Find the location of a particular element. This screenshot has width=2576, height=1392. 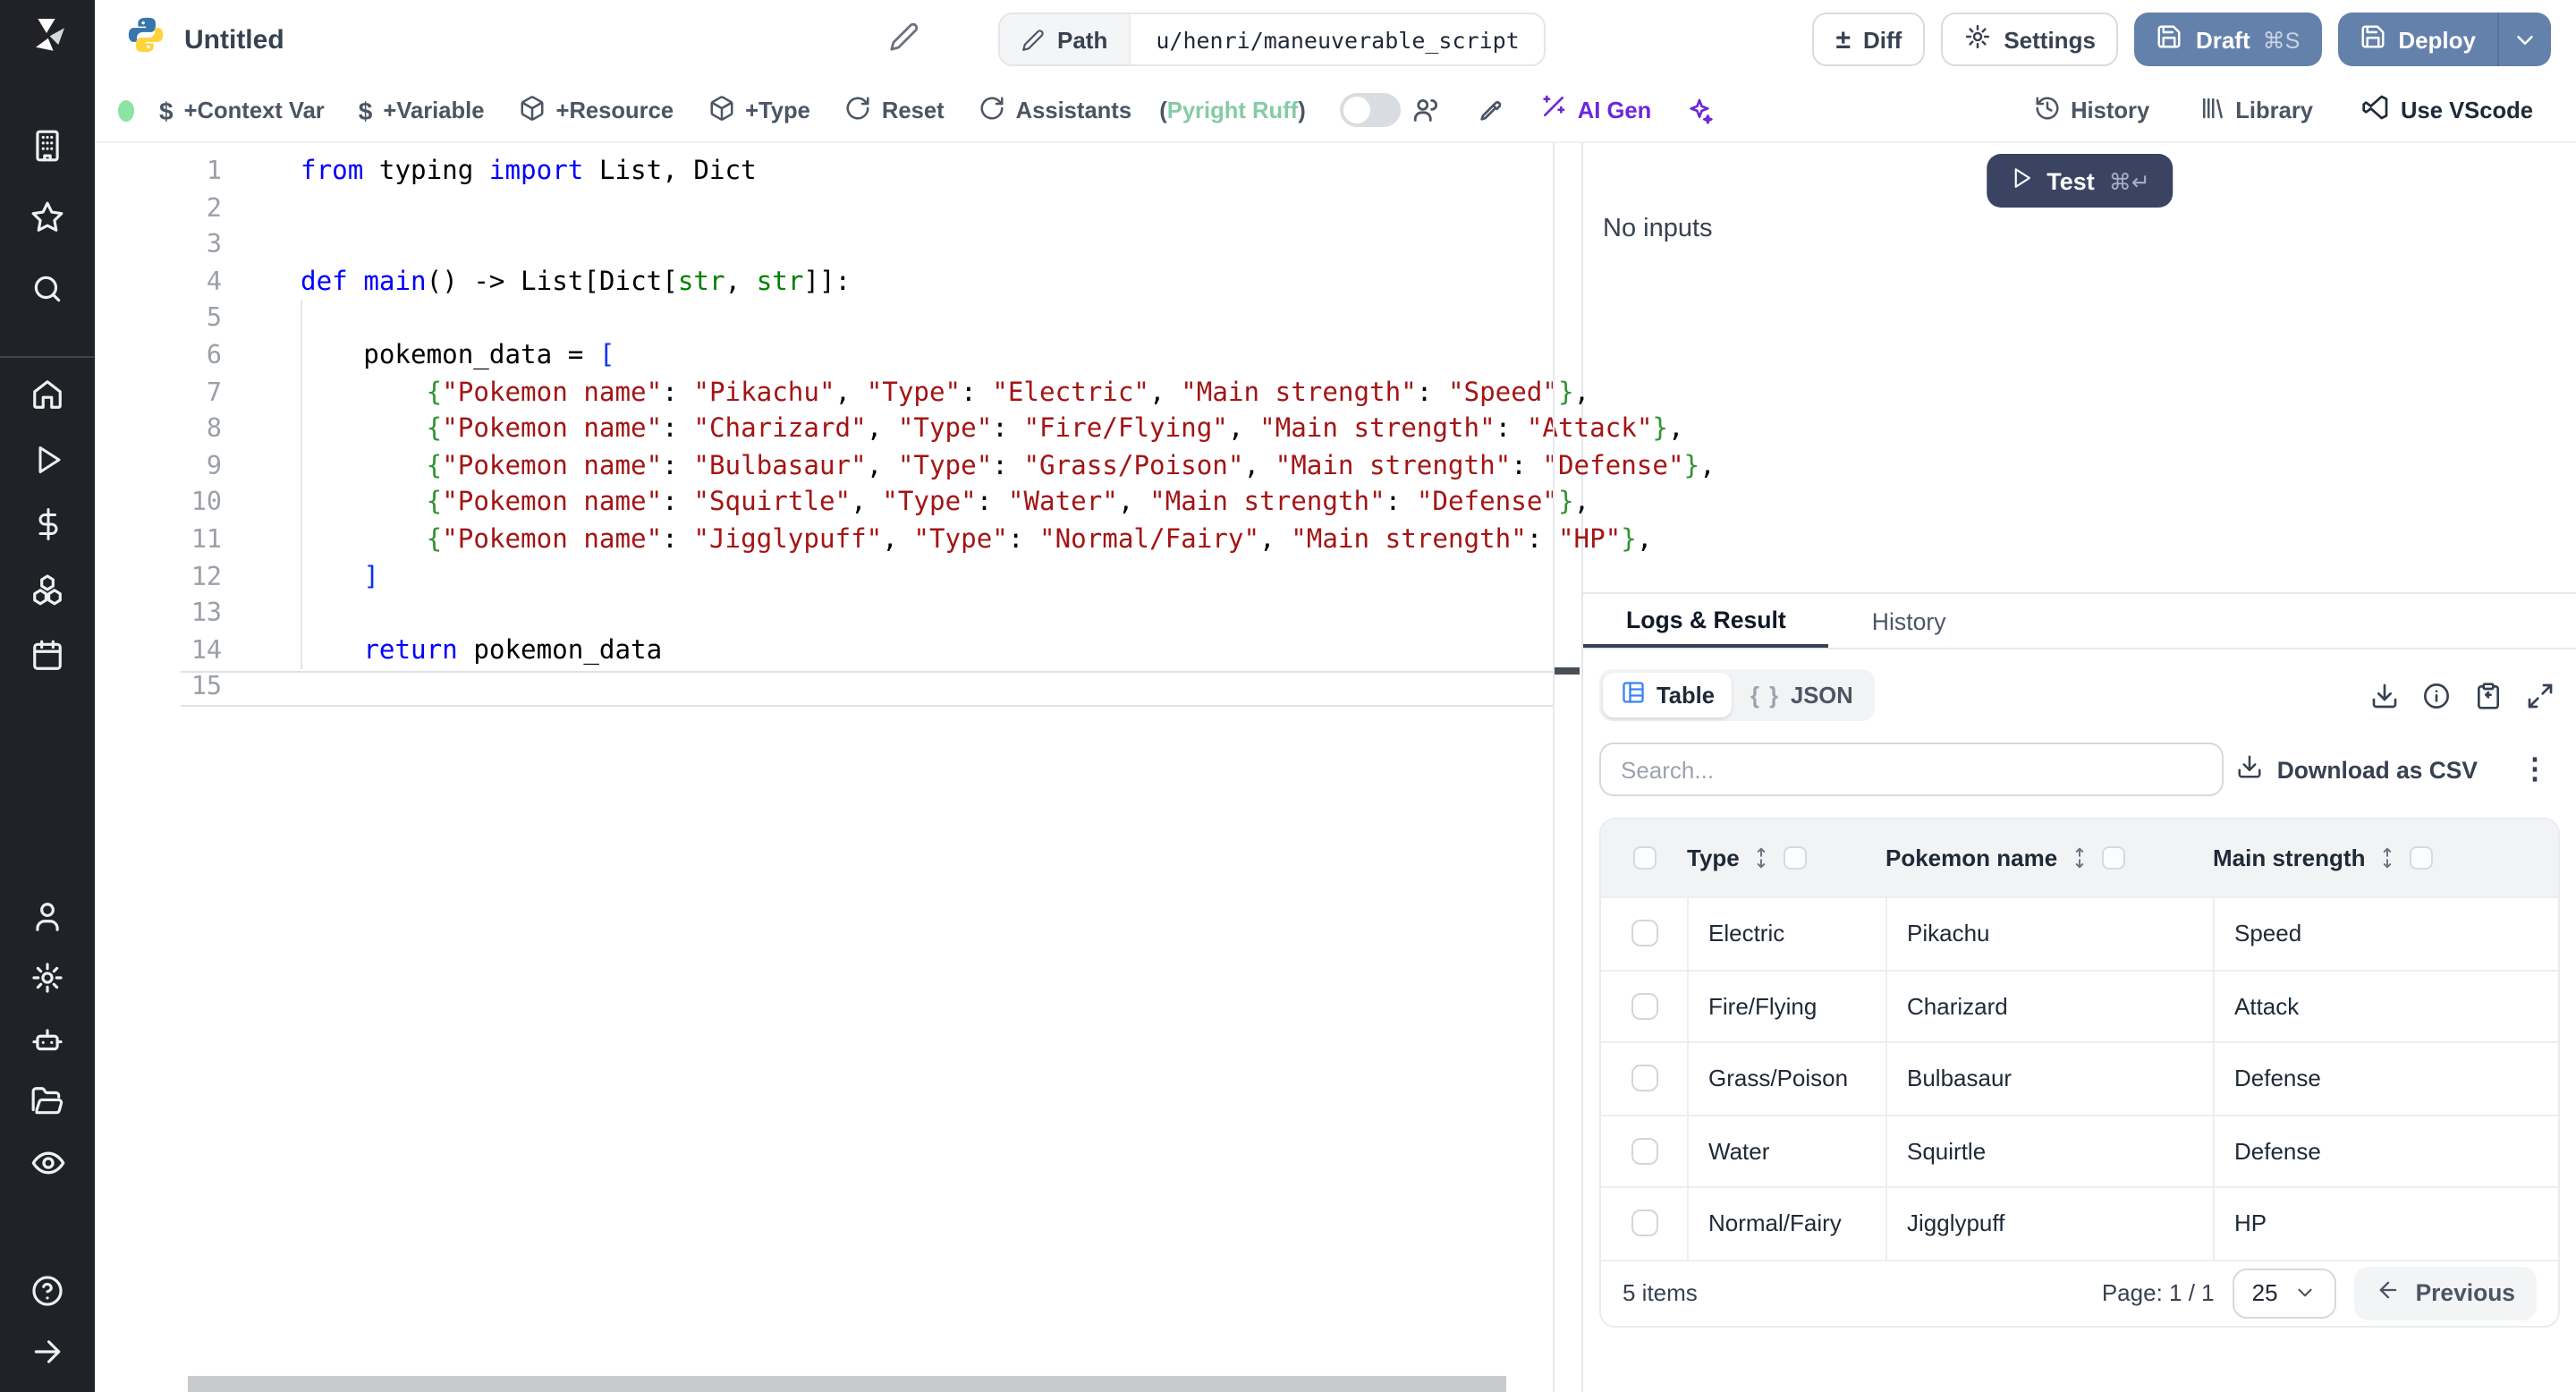

download-csv-button: Download as CSV is located at coordinates (2357, 769).